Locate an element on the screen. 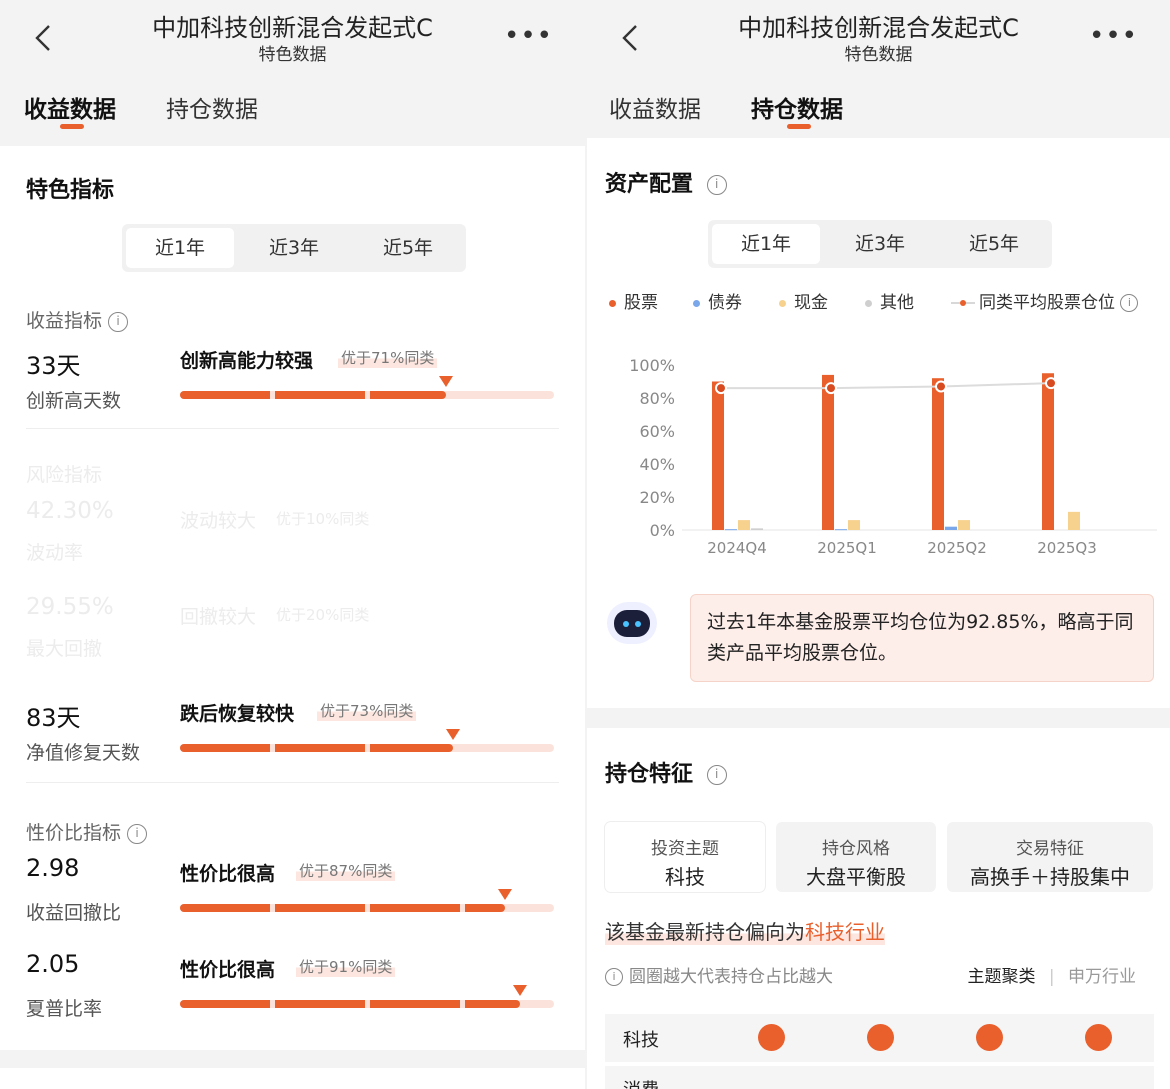 This screenshot has width=1170, height=1089. section-title-text: 持仓特征 is located at coordinates (649, 774).